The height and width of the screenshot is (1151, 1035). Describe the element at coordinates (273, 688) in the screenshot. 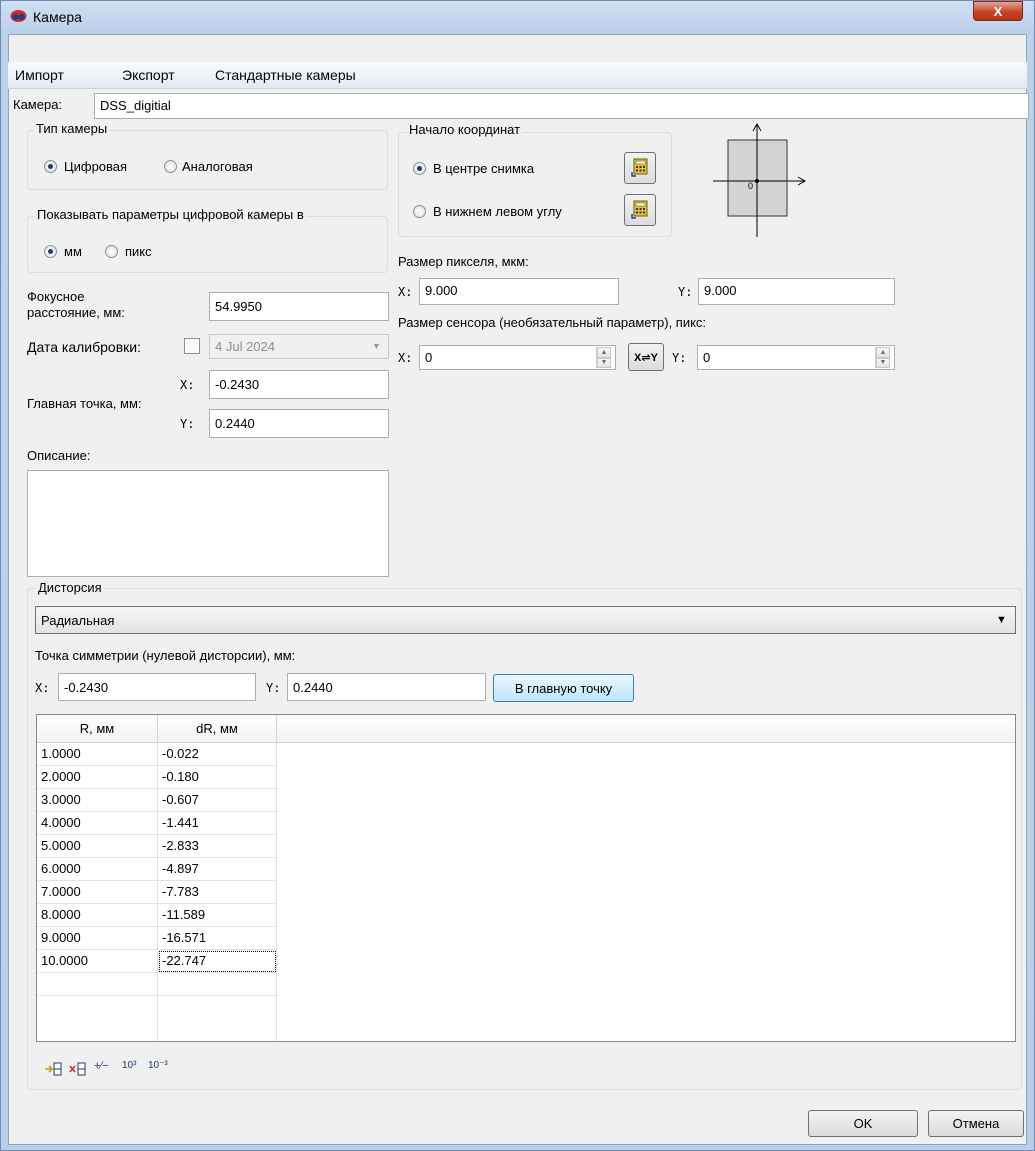

I see `symmetry-y-label: Y:` at that location.